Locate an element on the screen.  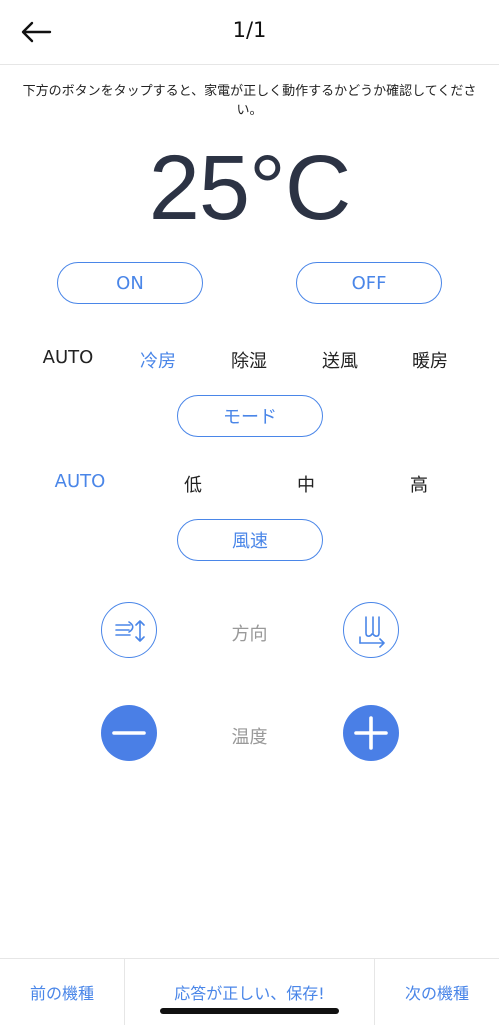
off-button-label: OFF is located at coordinates (369, 283).